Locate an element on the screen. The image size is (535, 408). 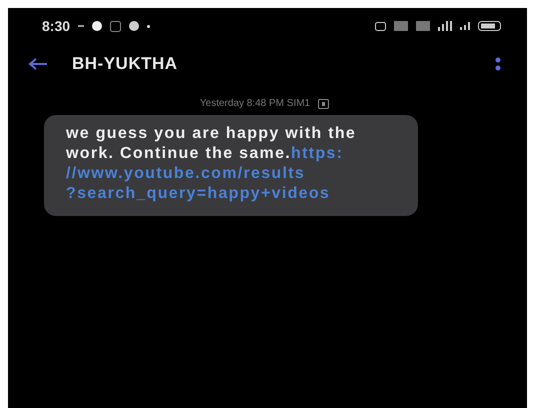
sim-icon is located at coordinates (324, 103).